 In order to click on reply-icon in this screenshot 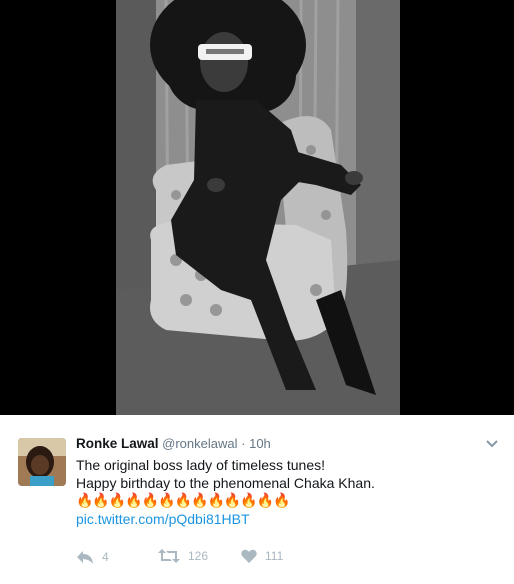, I will do `click(85, 557)`.